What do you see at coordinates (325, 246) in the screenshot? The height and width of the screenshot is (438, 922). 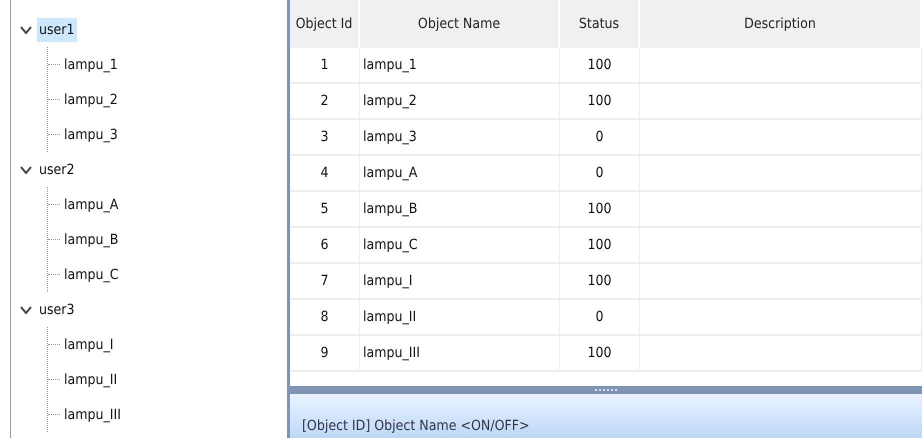 I see `table-cell: 6` at bounding box center [325, 246].